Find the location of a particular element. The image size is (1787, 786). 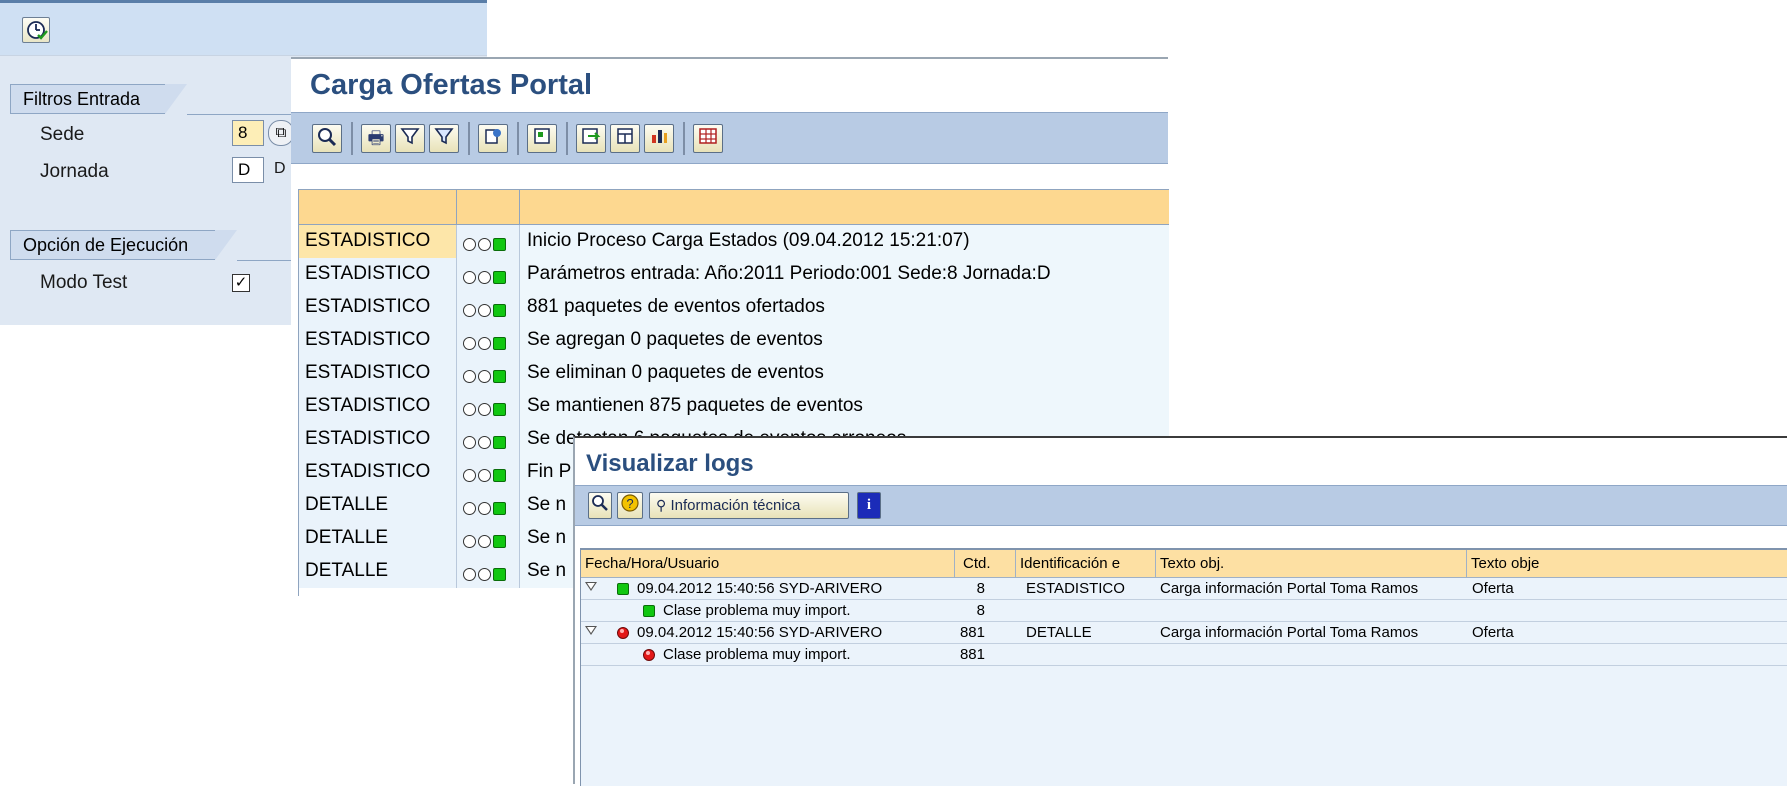

sede-input: 8 is located at coordinates (248, 133).